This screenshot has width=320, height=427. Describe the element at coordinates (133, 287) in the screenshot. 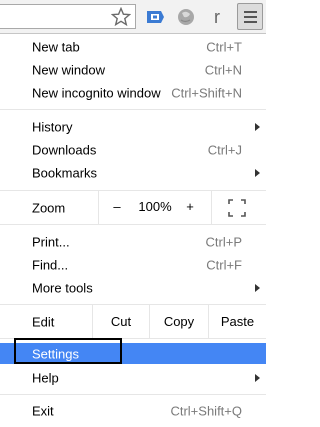

I see `menu-item-more-tools: More tools` at that location.